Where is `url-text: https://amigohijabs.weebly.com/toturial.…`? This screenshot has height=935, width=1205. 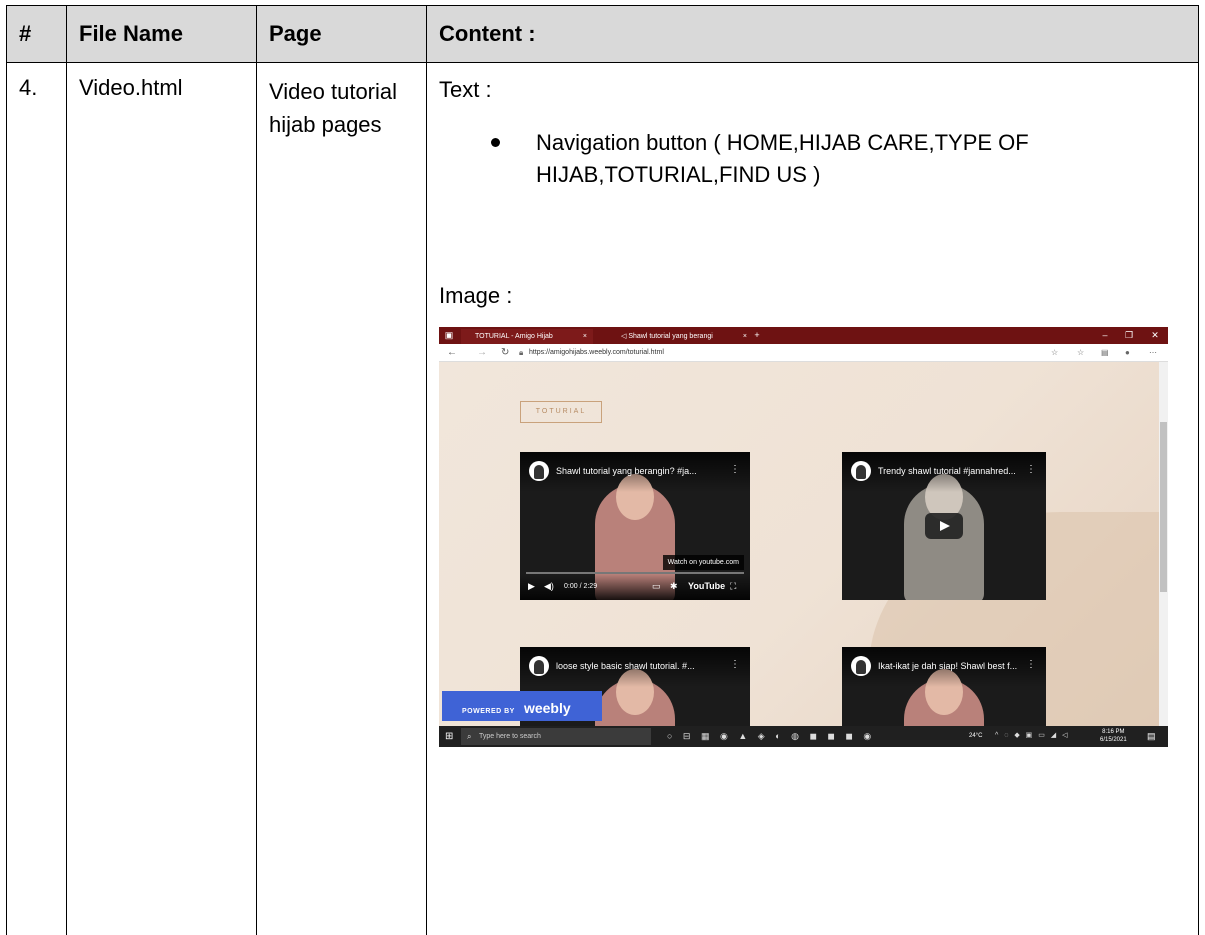 url-text: https://amigohijabs.weebly.com/toturial.… is located at coordinates (596, 352).